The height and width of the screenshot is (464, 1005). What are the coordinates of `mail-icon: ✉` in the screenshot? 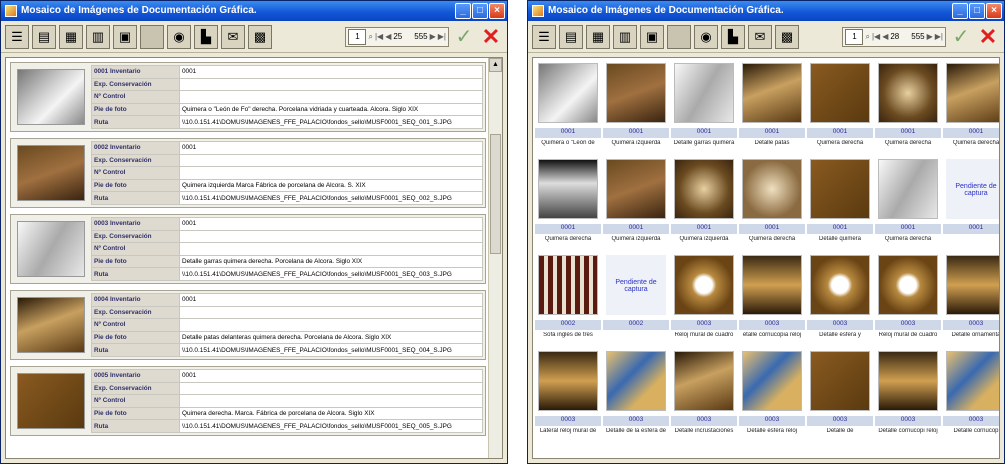 It's located at (760, 36).